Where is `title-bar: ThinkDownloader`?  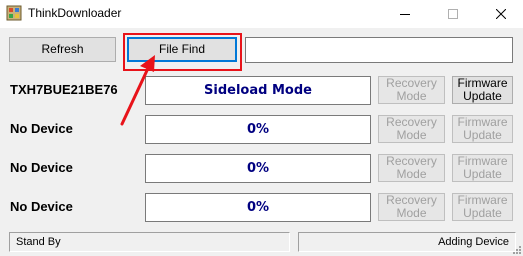 title-bar: ThinkDownloader is located at coordinates (261, 14).